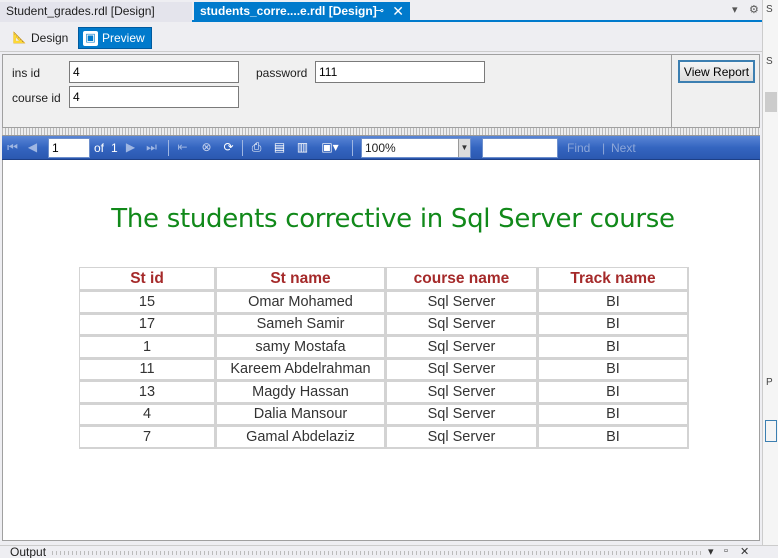 The width and height of the screenshot is (778, 558). Describe the element at coordinates (114, 148) in the screenshot. I see `total-pages: 1` at that location.